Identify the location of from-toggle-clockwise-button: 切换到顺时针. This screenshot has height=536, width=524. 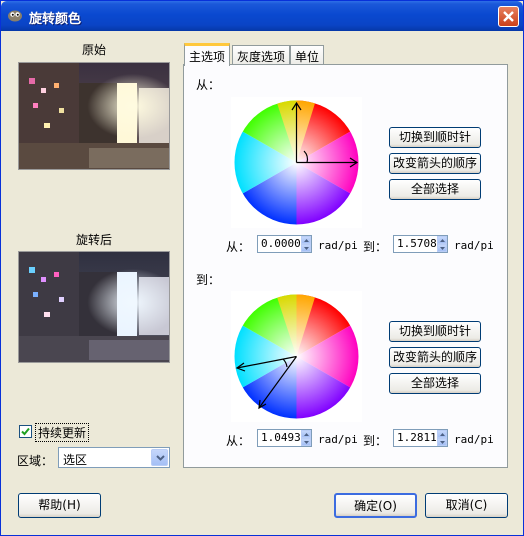
(435, 137).